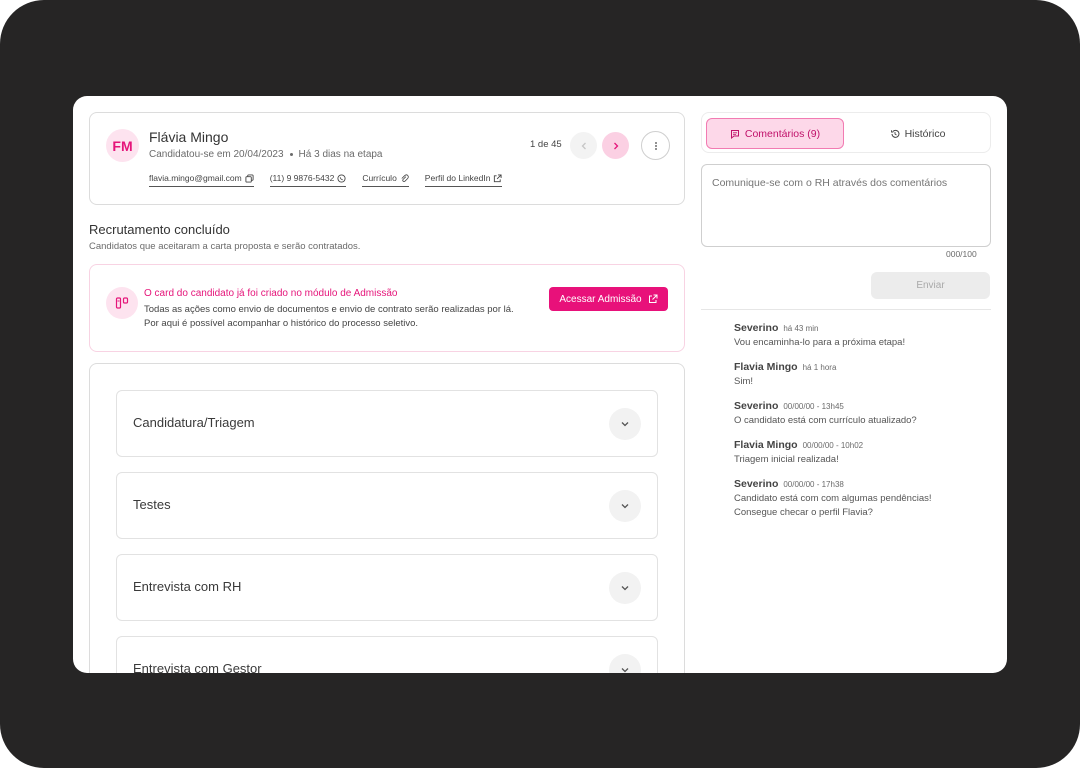 This screenshot has width=1080, height=768. I want to click on comment-item: Flavia Mingo há 1 hora Sim!, so click(854, 375).